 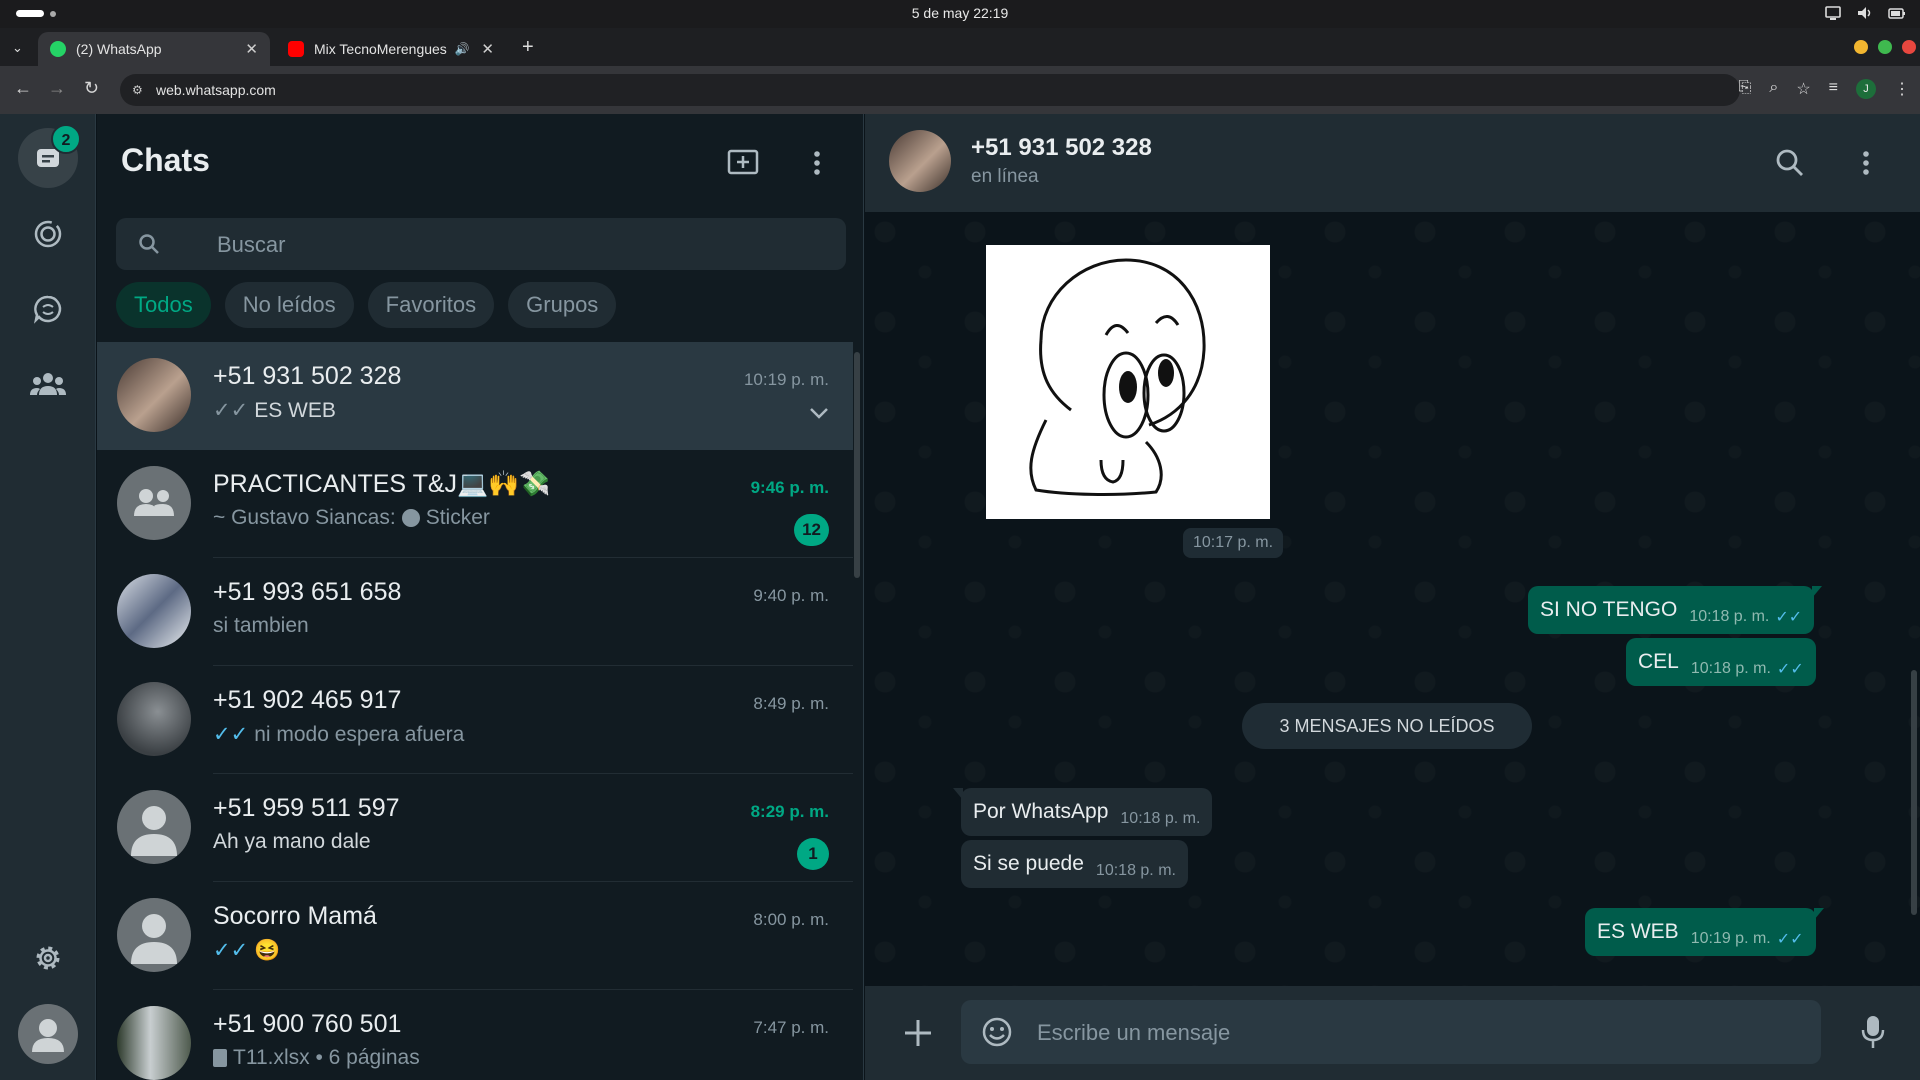 I want to click on sticker-message, so click(x=1128, y=382).